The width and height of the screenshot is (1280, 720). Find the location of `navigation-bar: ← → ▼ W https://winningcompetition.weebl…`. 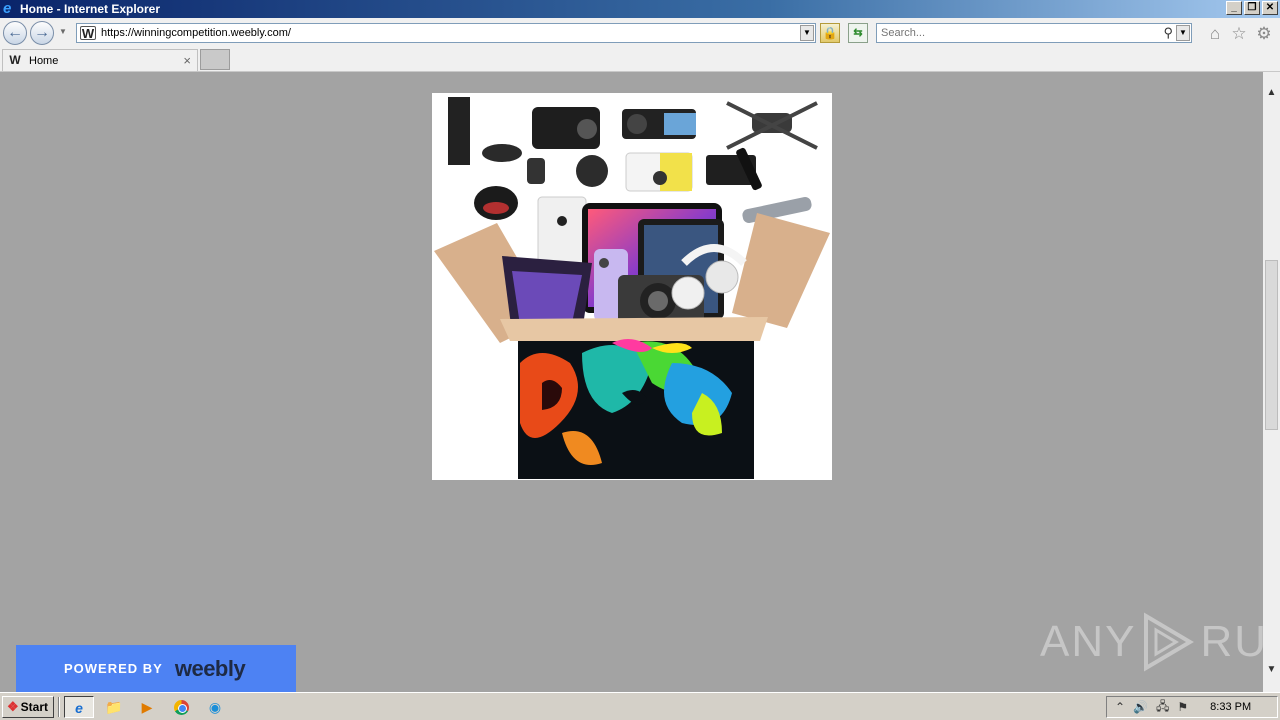

navigation-bar: ← → ▼ W https://winningcompetition.weebl… is located at coordinates (640, 33).